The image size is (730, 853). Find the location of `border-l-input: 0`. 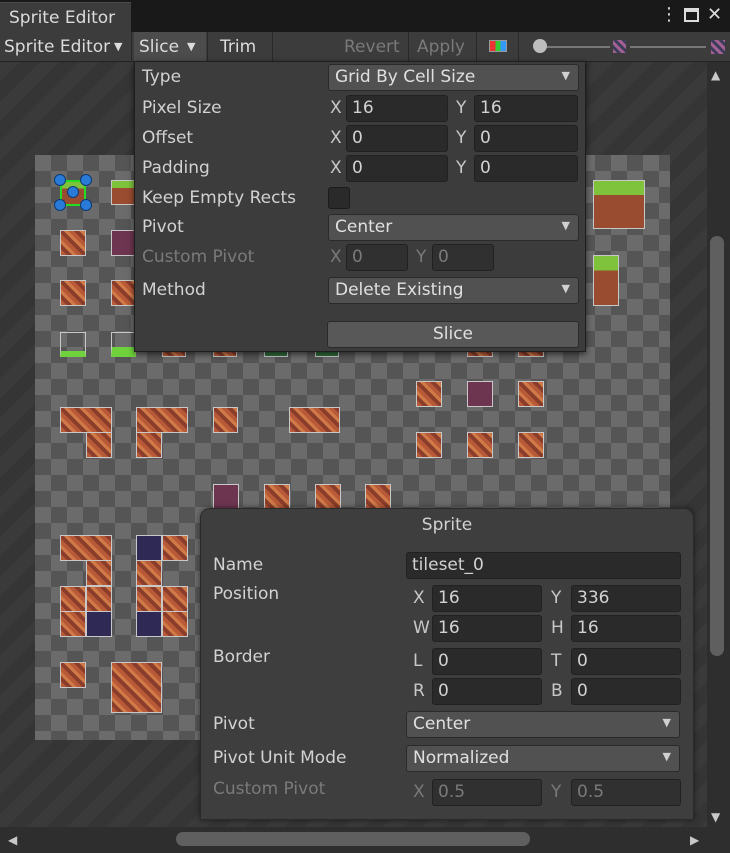

border-l-input: 0 is located at coordinates (487, 661).